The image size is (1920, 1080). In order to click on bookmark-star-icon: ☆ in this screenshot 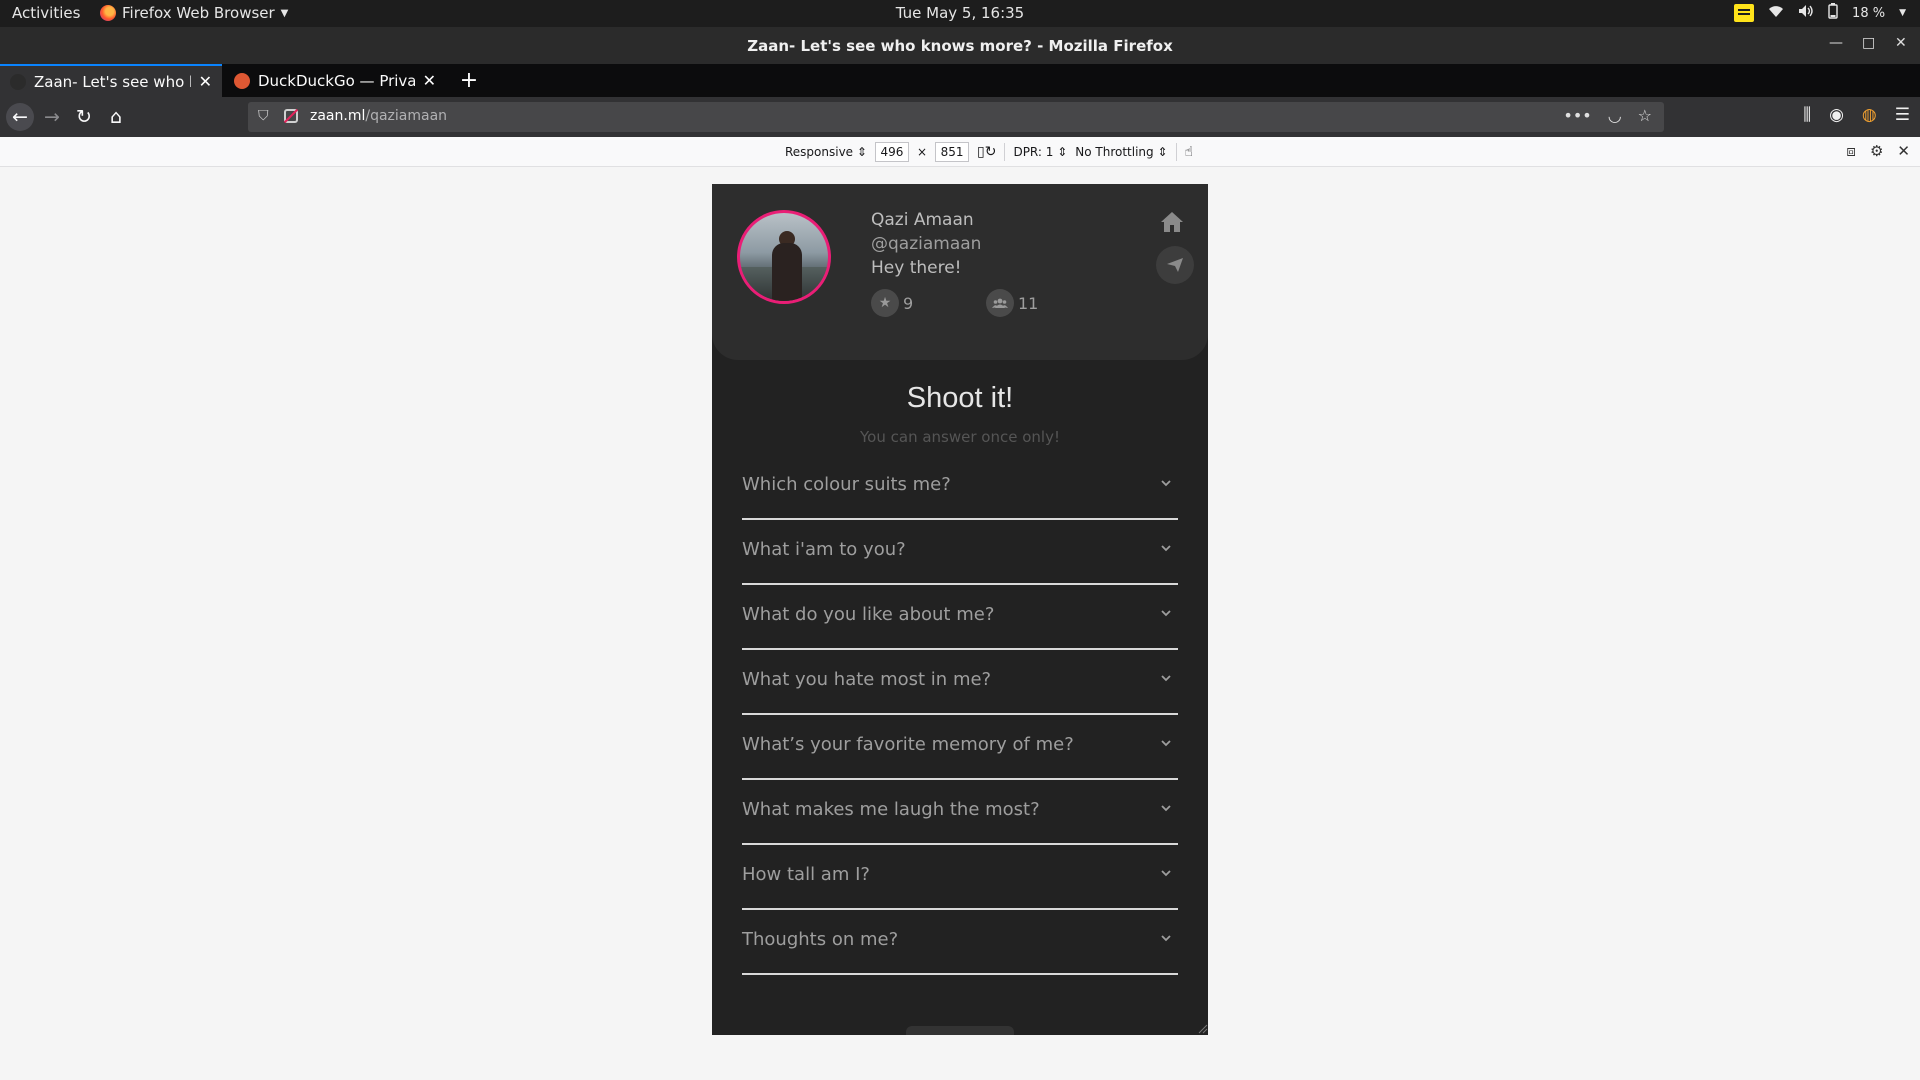, I will do `click(1645, 115)`.